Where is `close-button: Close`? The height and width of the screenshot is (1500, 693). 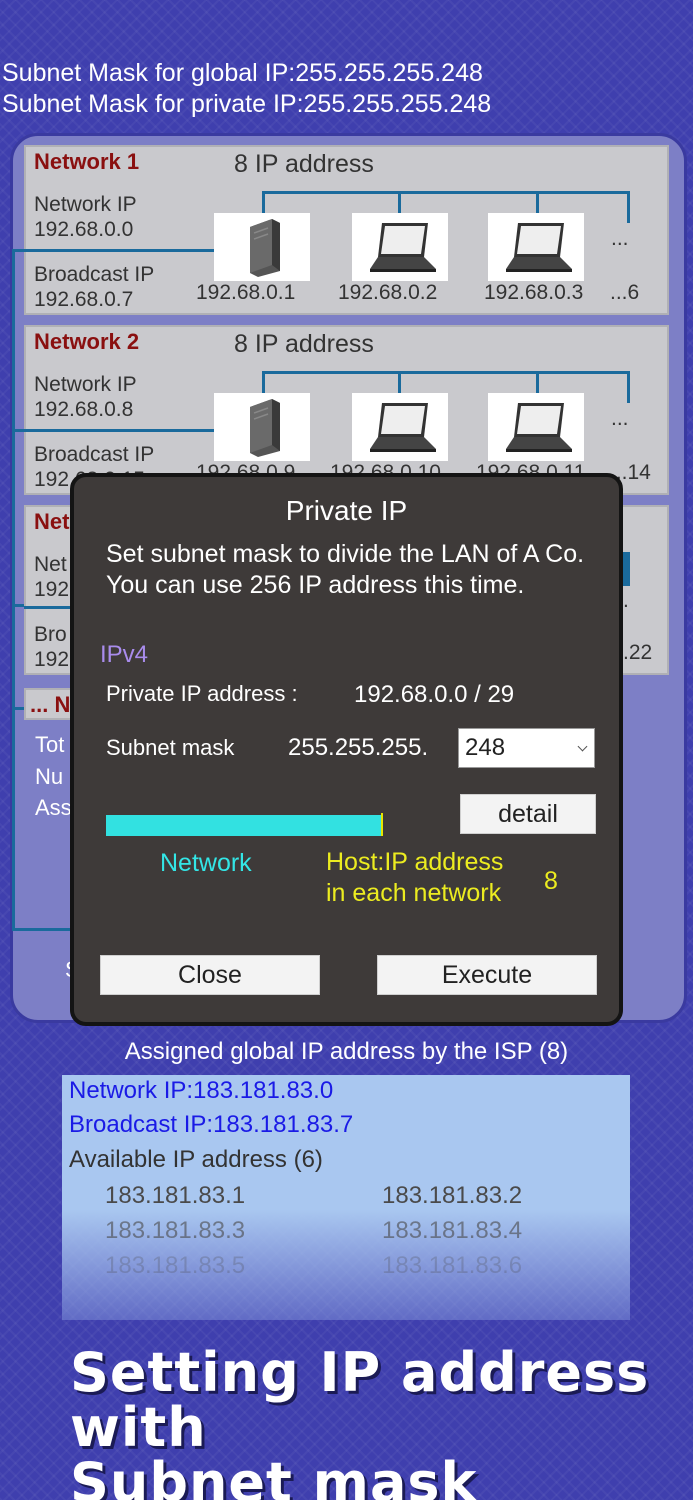
close-button: Close is located at coordinates (210, 975).